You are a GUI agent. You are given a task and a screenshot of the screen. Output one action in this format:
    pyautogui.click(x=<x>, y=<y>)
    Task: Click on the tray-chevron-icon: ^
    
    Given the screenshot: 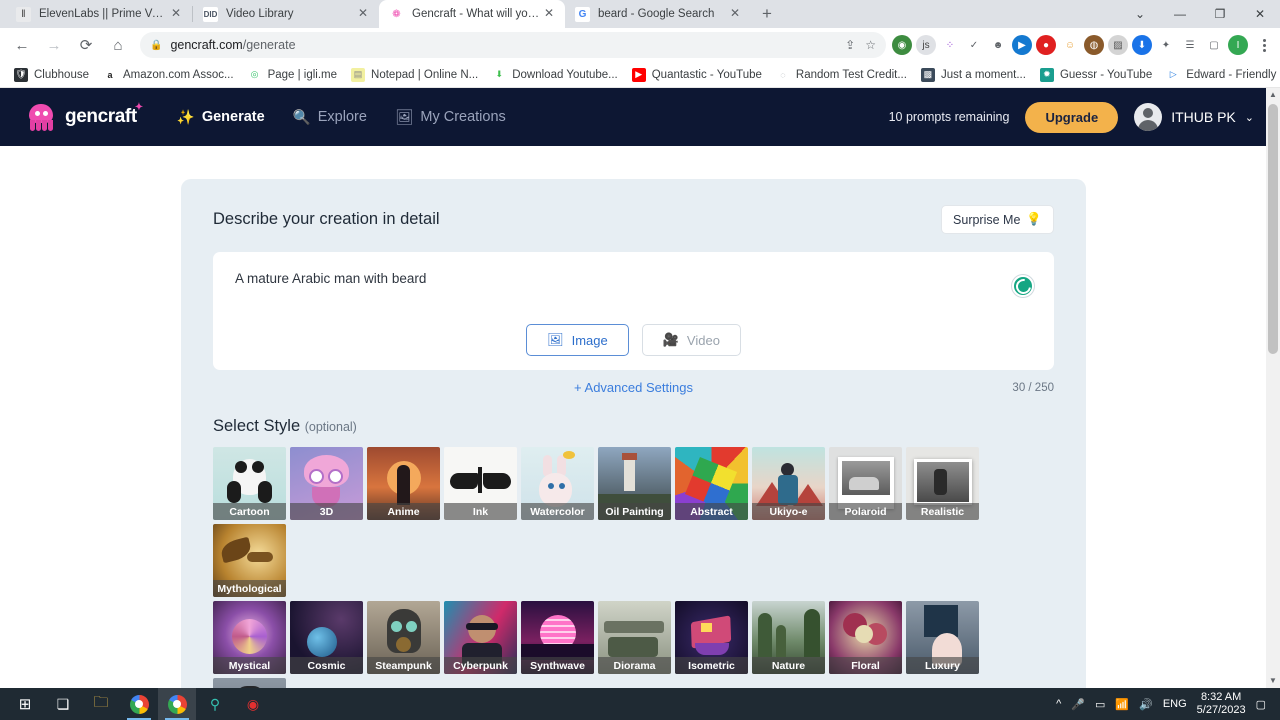 What is the action you would take?
    pyautogui.click(x=1058, y=704)
    